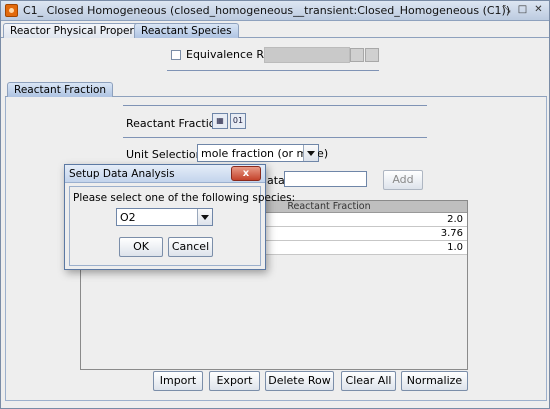 The height and width of the screenshot is (409, 550). Describe the element at coordinates (455, 219) in the screenshot. I see `table-cell: 2.0` at that location.